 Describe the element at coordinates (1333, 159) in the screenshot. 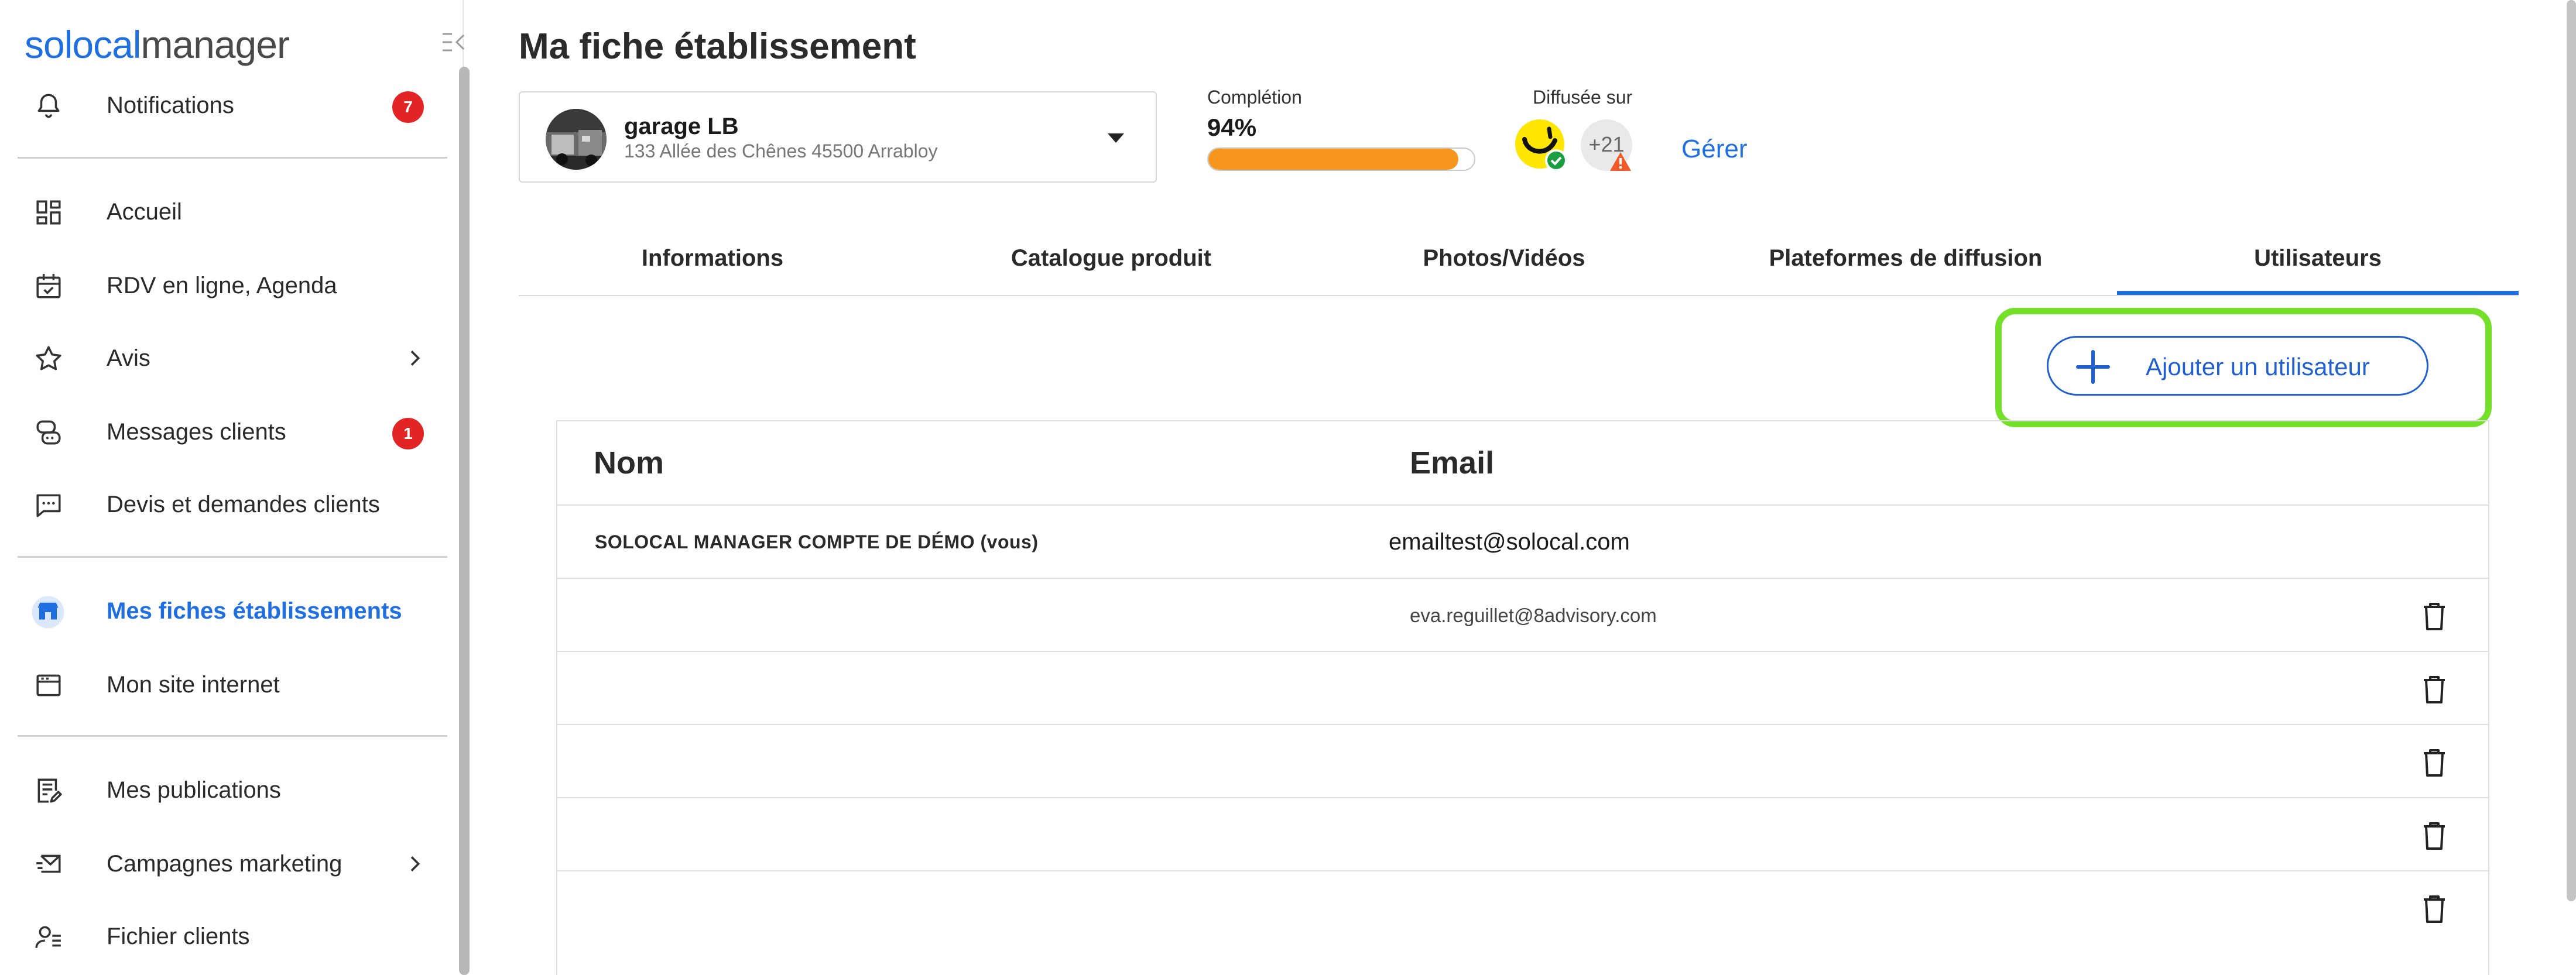

I see `completion-progress-fill` at that location.